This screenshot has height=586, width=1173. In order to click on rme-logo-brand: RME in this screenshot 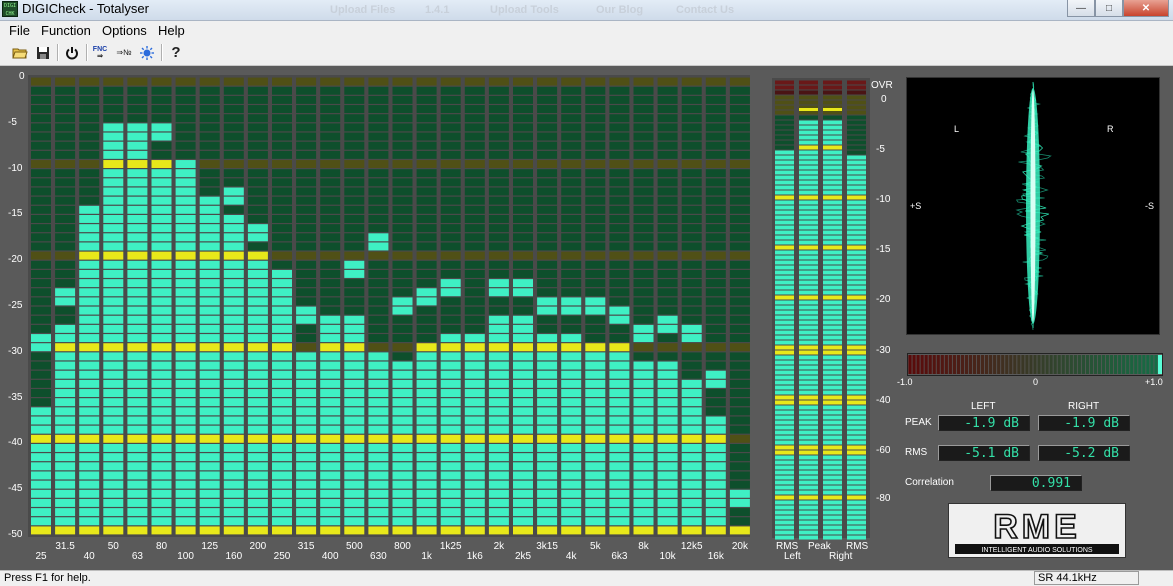, I will do `click(1037, 527)`.